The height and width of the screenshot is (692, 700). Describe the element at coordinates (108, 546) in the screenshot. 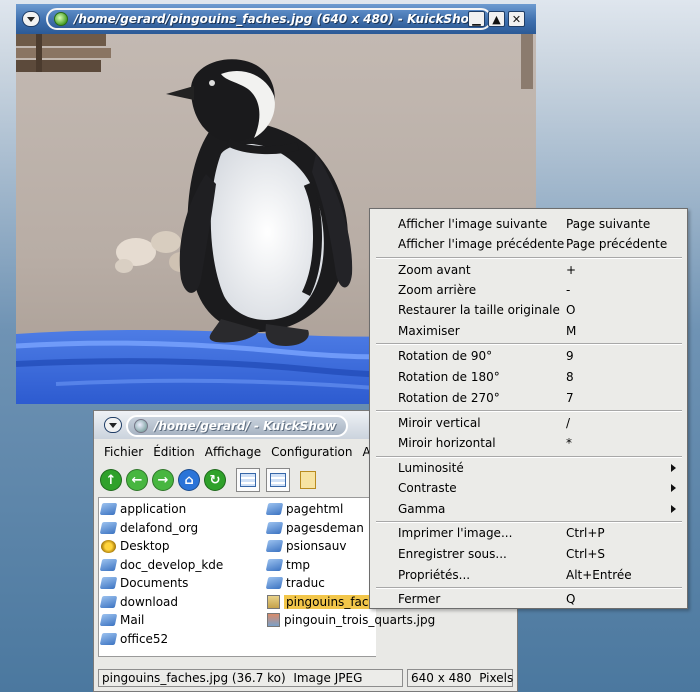

I see `desktop-icon` at that location.